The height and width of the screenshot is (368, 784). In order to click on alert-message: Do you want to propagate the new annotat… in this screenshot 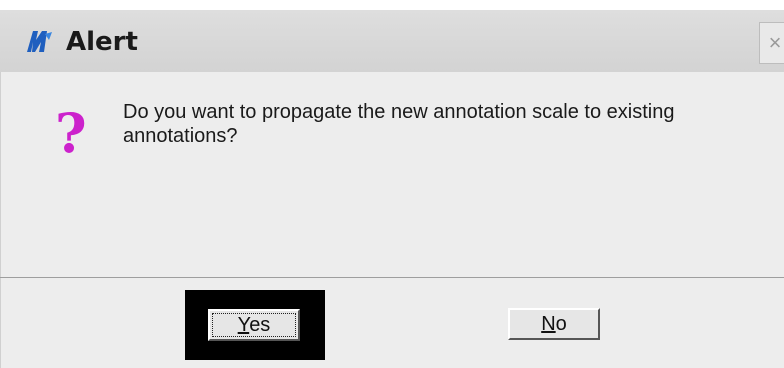, I will do `click(399, 124)`.